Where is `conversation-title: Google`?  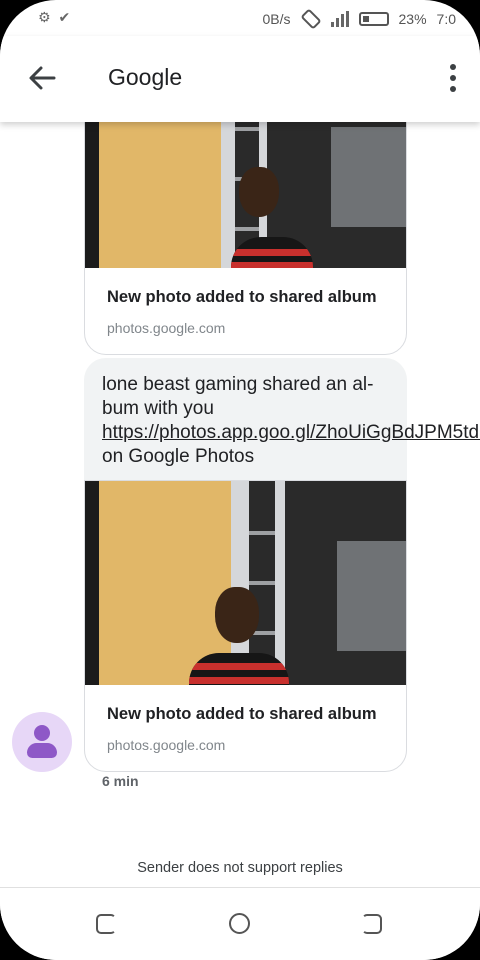 conversation-title: Google is located at coordinates (145, 77).